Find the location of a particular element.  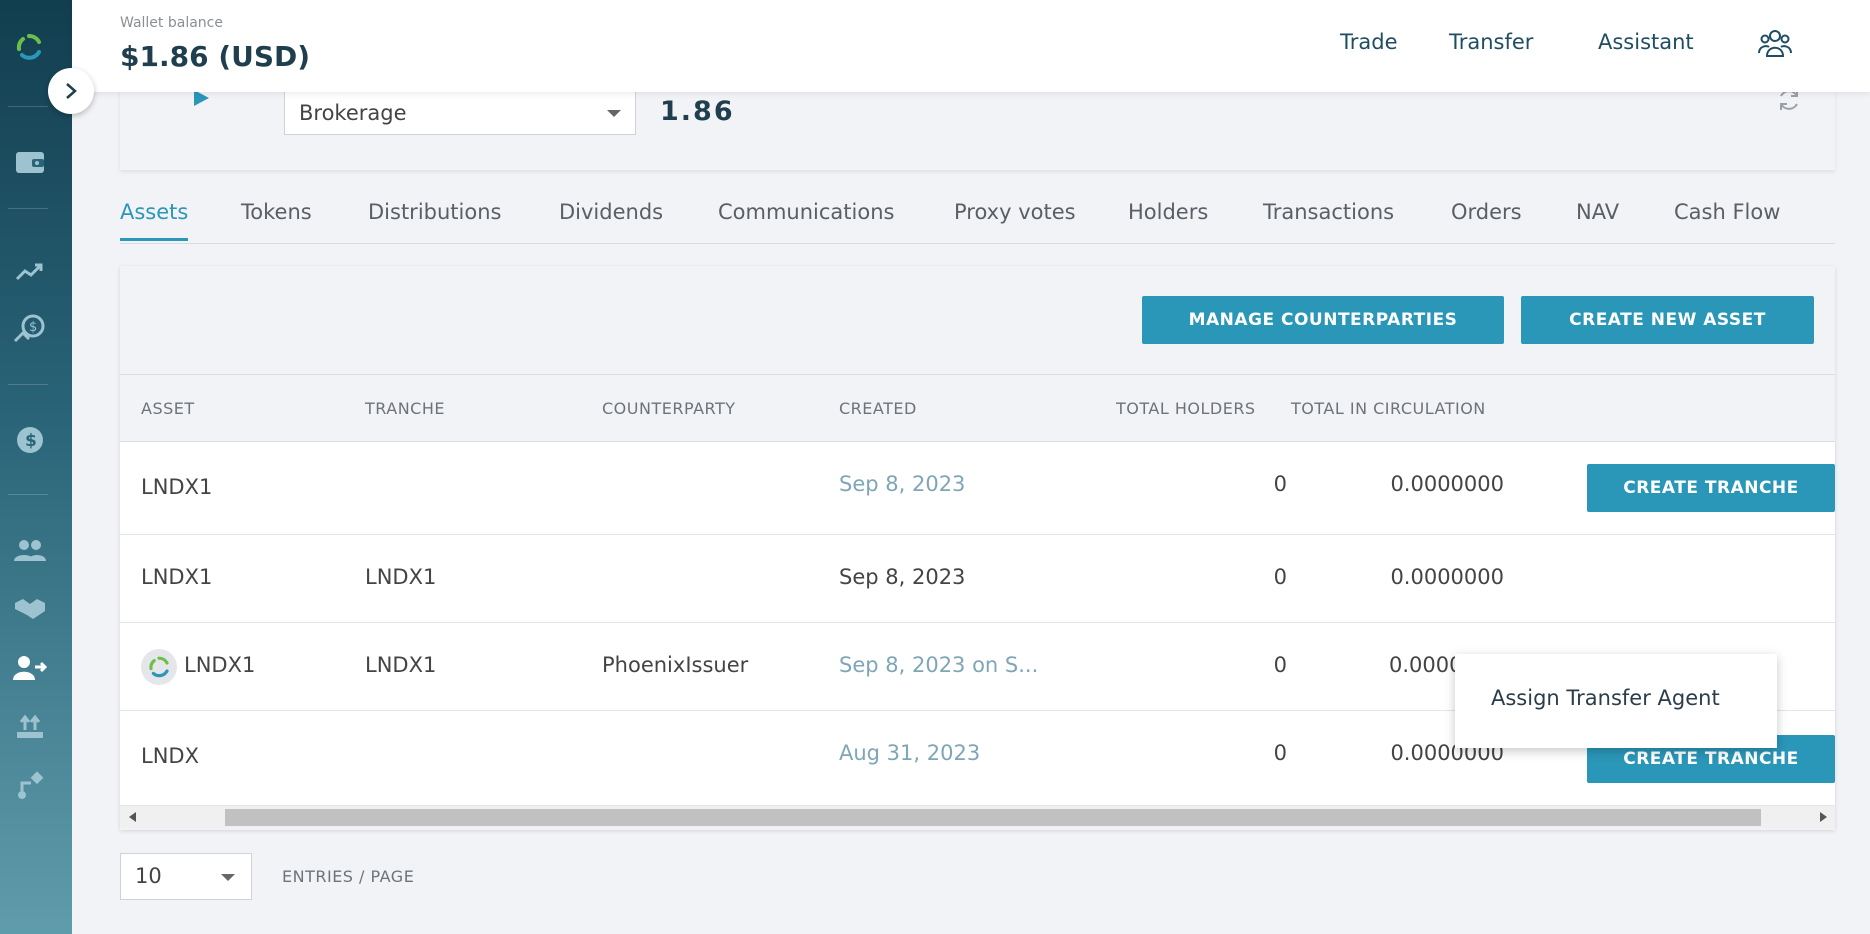

chevron-right-icon is located at coordinates (71, 91).